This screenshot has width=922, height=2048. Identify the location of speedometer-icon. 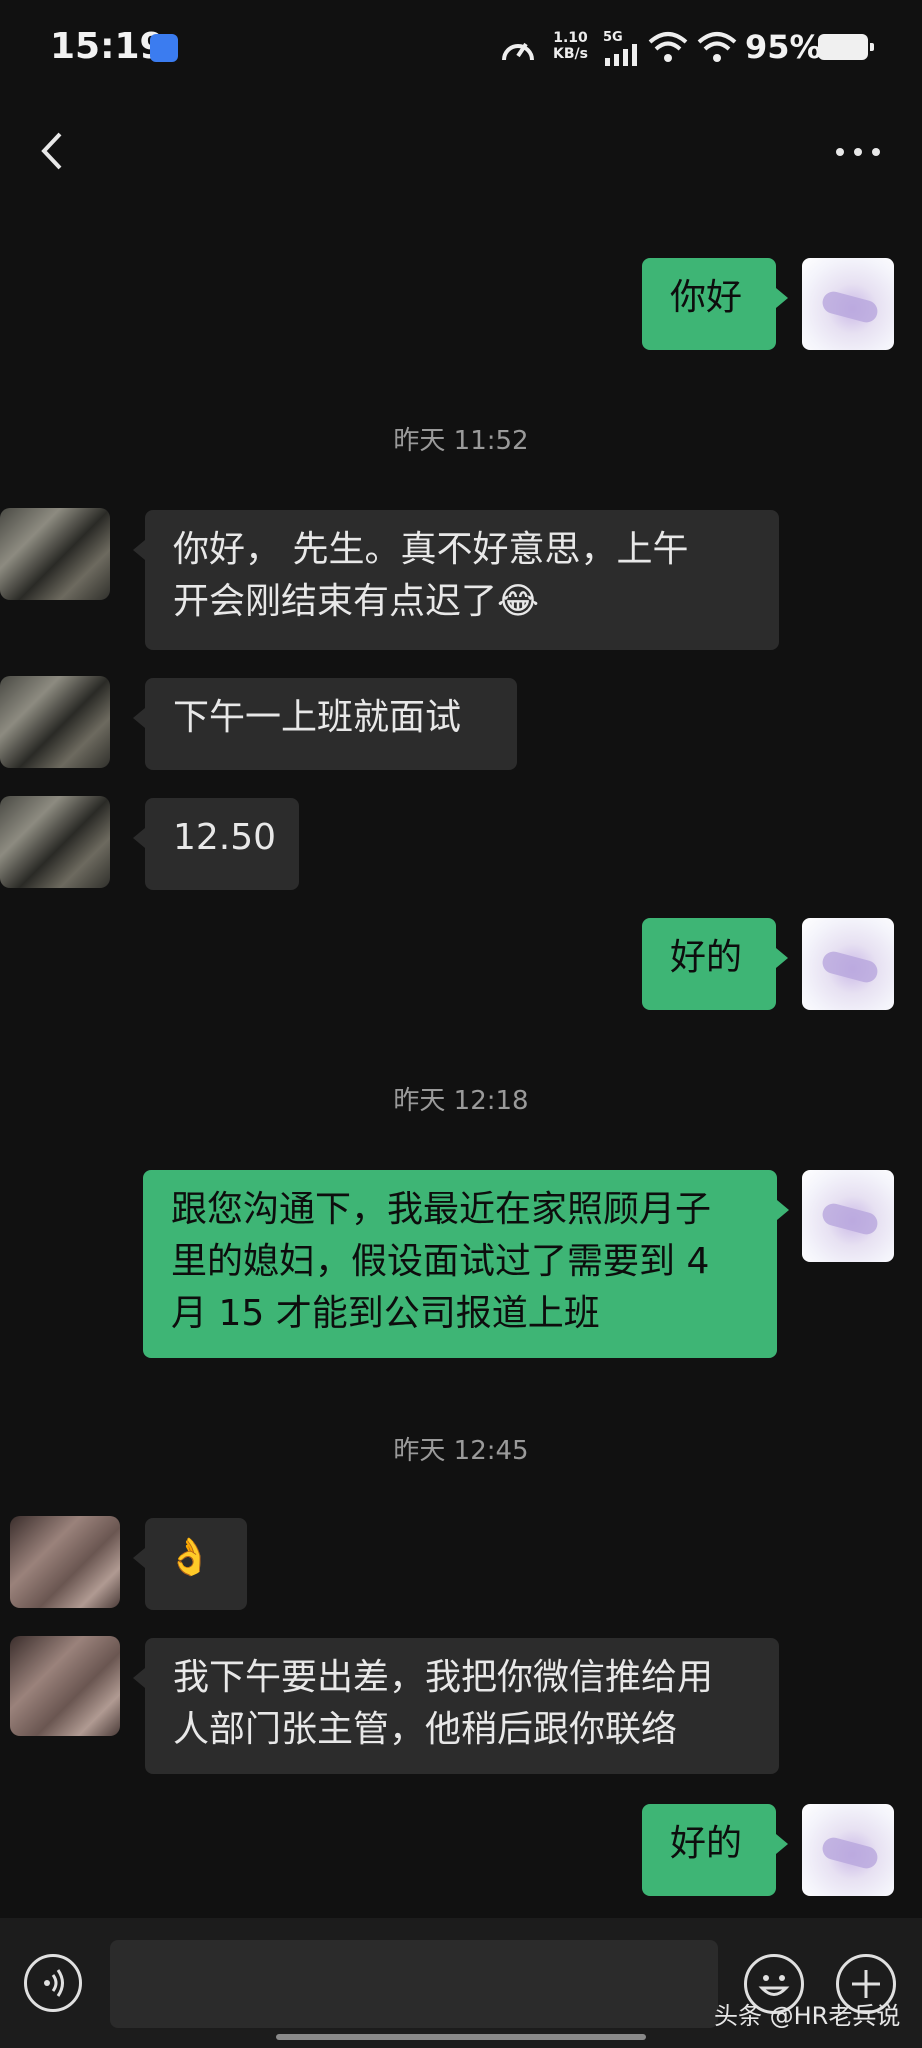
(518, 51).